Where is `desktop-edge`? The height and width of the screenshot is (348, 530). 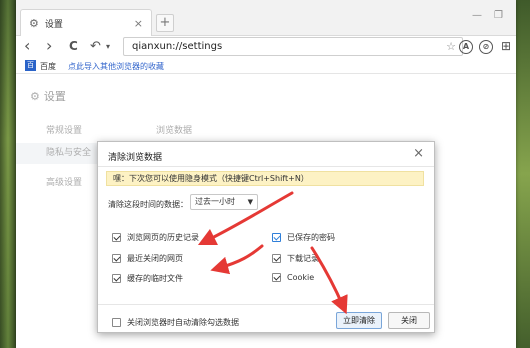 desktop-edge is located at coordinates (523, 174).